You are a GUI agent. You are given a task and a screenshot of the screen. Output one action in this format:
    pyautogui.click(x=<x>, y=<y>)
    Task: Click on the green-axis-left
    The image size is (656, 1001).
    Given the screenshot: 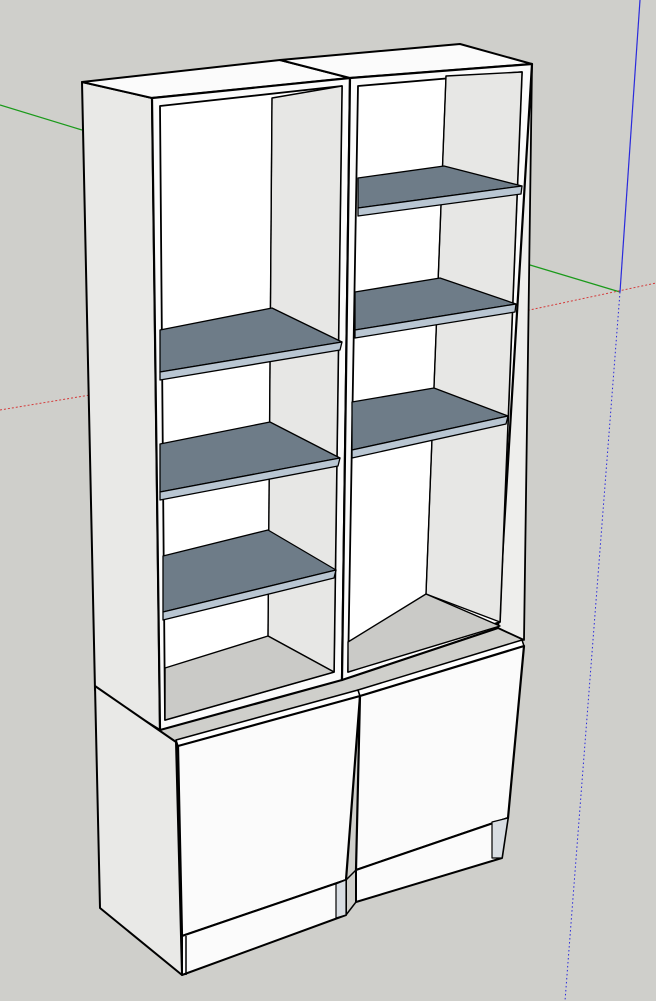 What is the action you would take?
    pyautogui.click(x=41, y=117)
    